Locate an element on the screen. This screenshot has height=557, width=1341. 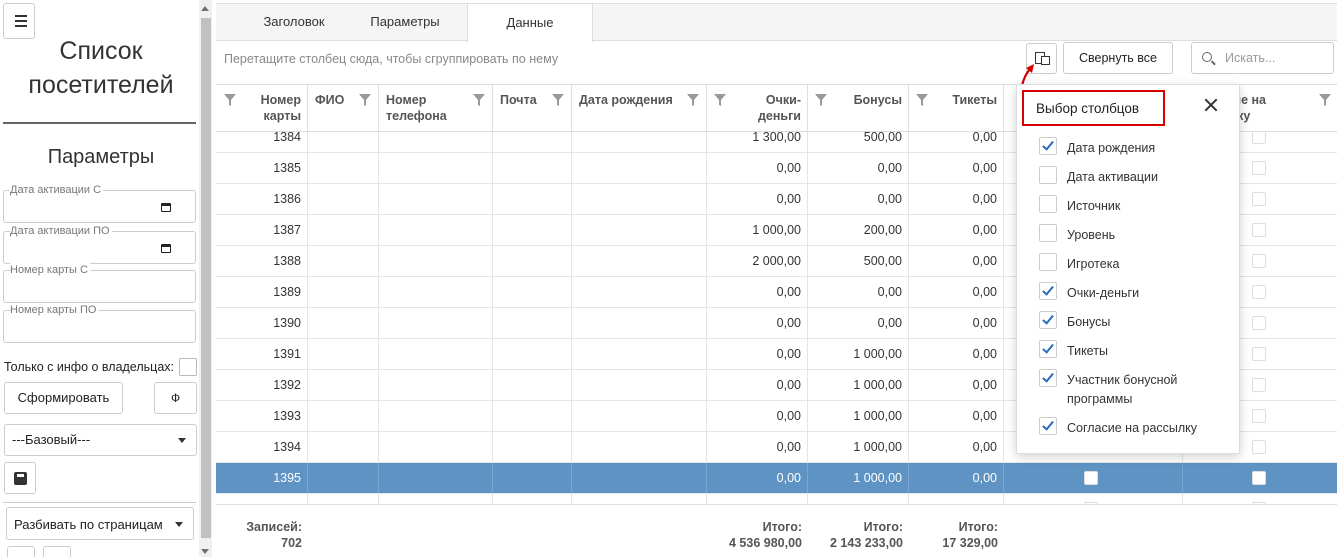
col-header-fio: ФИО is located at coordinates (343, 108).